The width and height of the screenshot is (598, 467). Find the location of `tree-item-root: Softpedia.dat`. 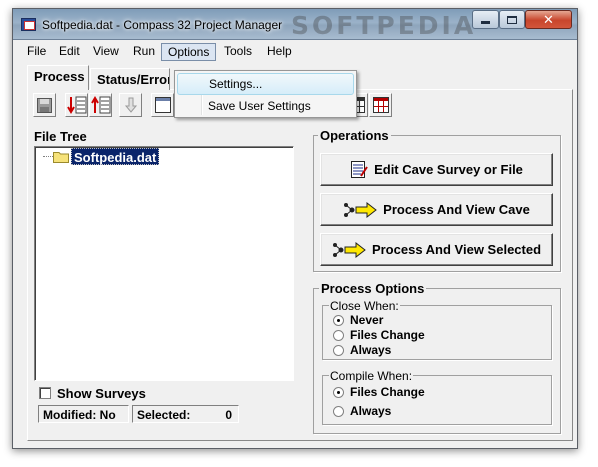

tree-item-root: Softpedia.dat is located at coordinates (115, 156).